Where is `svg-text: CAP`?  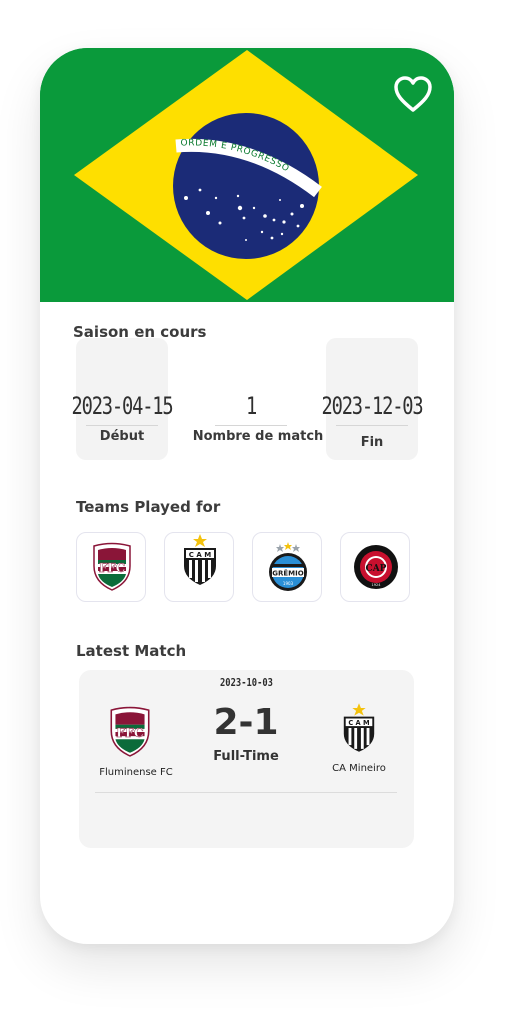
svg-text: CAP is located at coordinates (376, 569).